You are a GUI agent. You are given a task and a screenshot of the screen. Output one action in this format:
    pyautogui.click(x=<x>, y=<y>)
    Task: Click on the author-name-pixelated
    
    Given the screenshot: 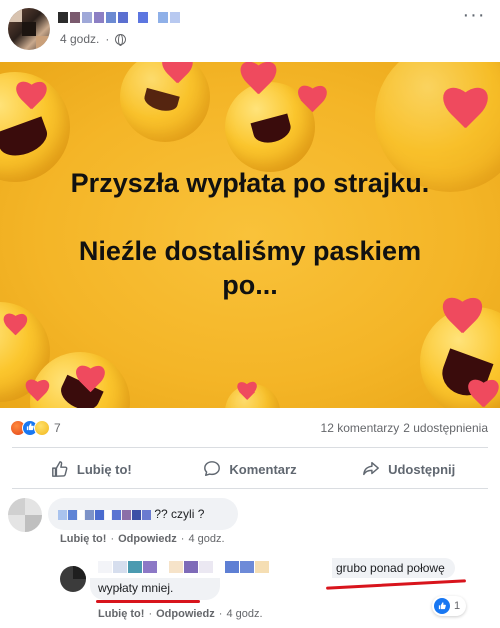 What is the action you would take?
    pyautogui.click(x=119, y=18)
    